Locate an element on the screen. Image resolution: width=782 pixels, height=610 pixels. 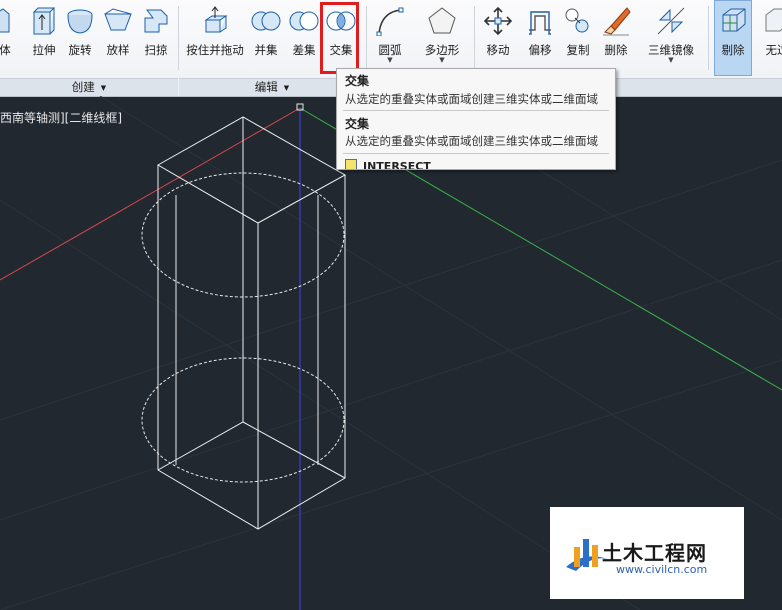
tool-sweep: 扫掠 is located at coordinates (156, 30).